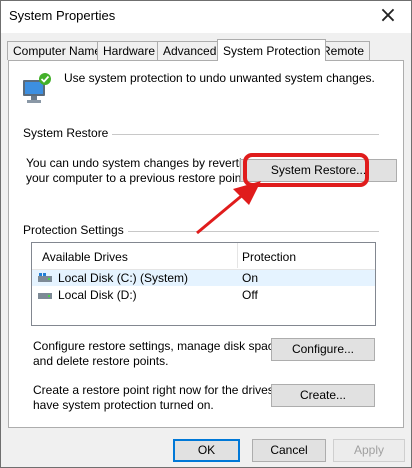 This screenshot has height=468, width=412. Describe the element at coordinates (57, 50) in the screenshot. I see `tab-computer-name: Computer Name` at that location.